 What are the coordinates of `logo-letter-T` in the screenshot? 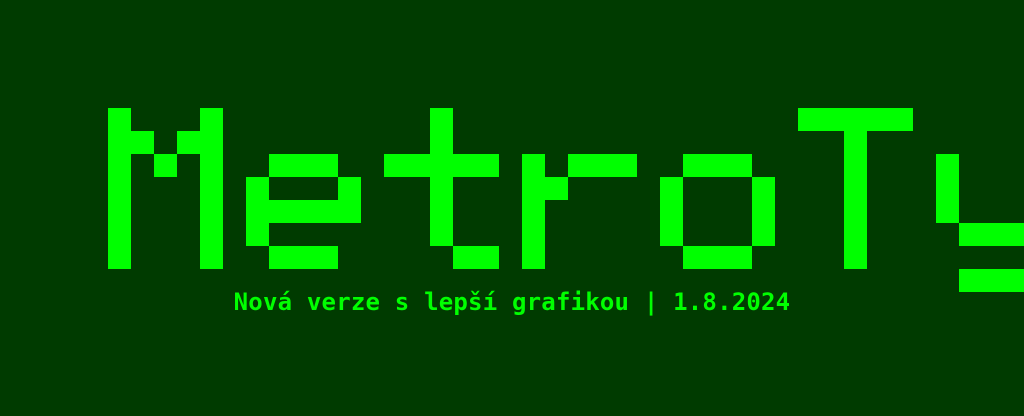 It's located at (855, 188).